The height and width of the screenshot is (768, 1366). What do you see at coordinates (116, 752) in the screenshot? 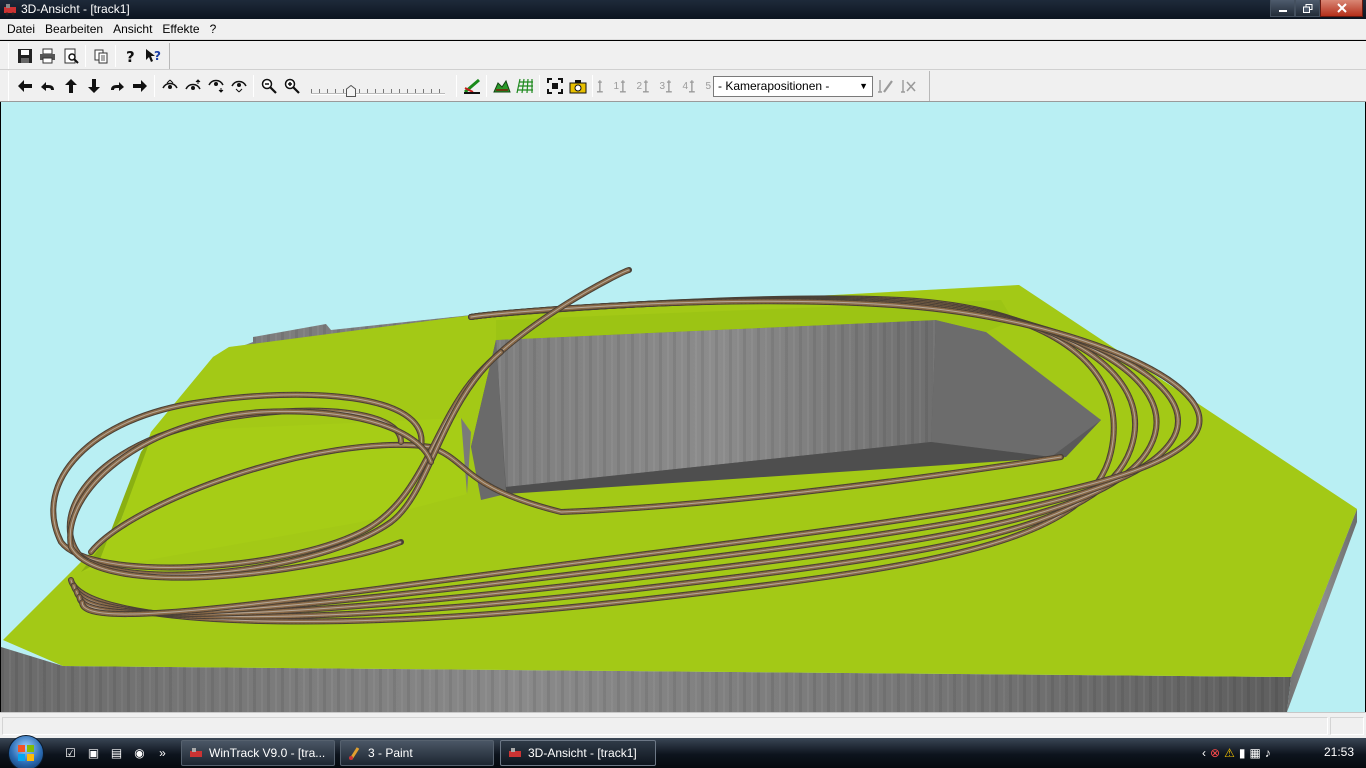
I see `window-switch-icon: ▤` at bounding box center [116, 752].